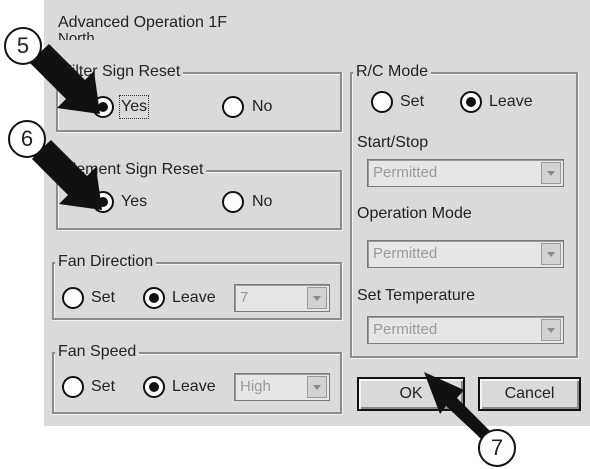 This screenshot has height=469, width=590. What do you see at coordinates (23, 46) in the screenshot?
I see `callout-step5: 5` at bounding box center [23, 46].